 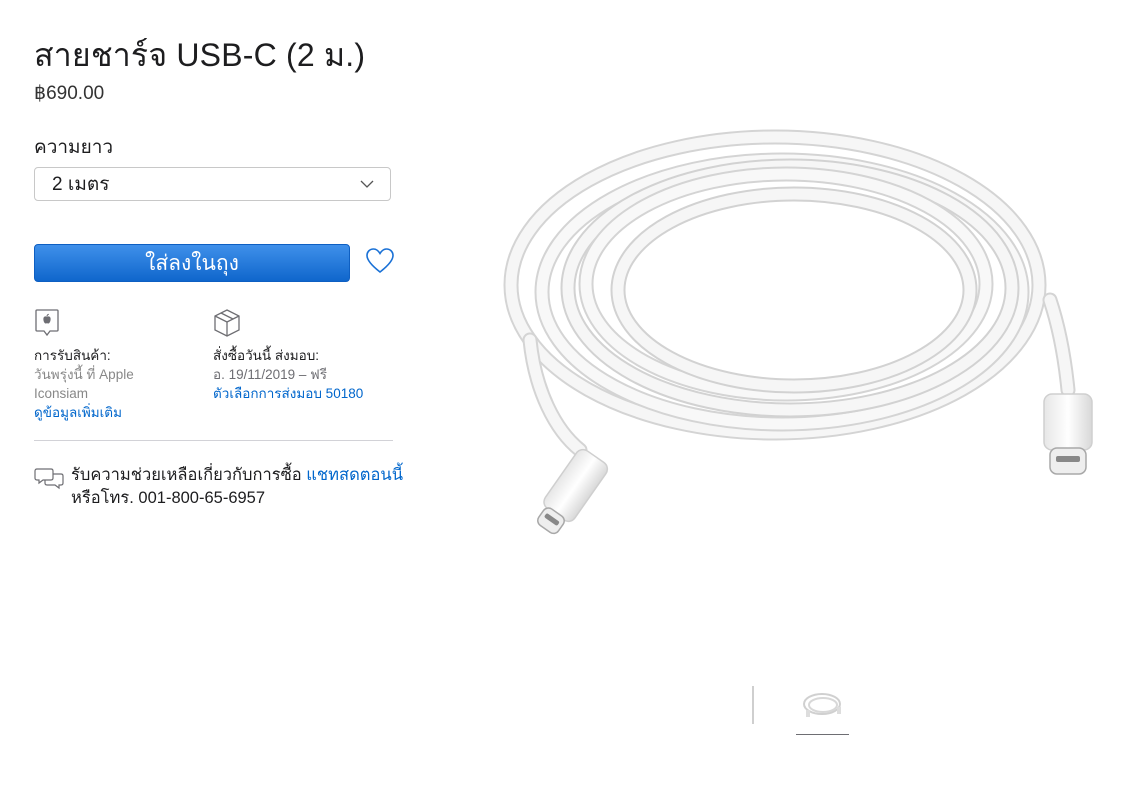 I want to click on length-label: ความยาว, so click(x=74, y=147).